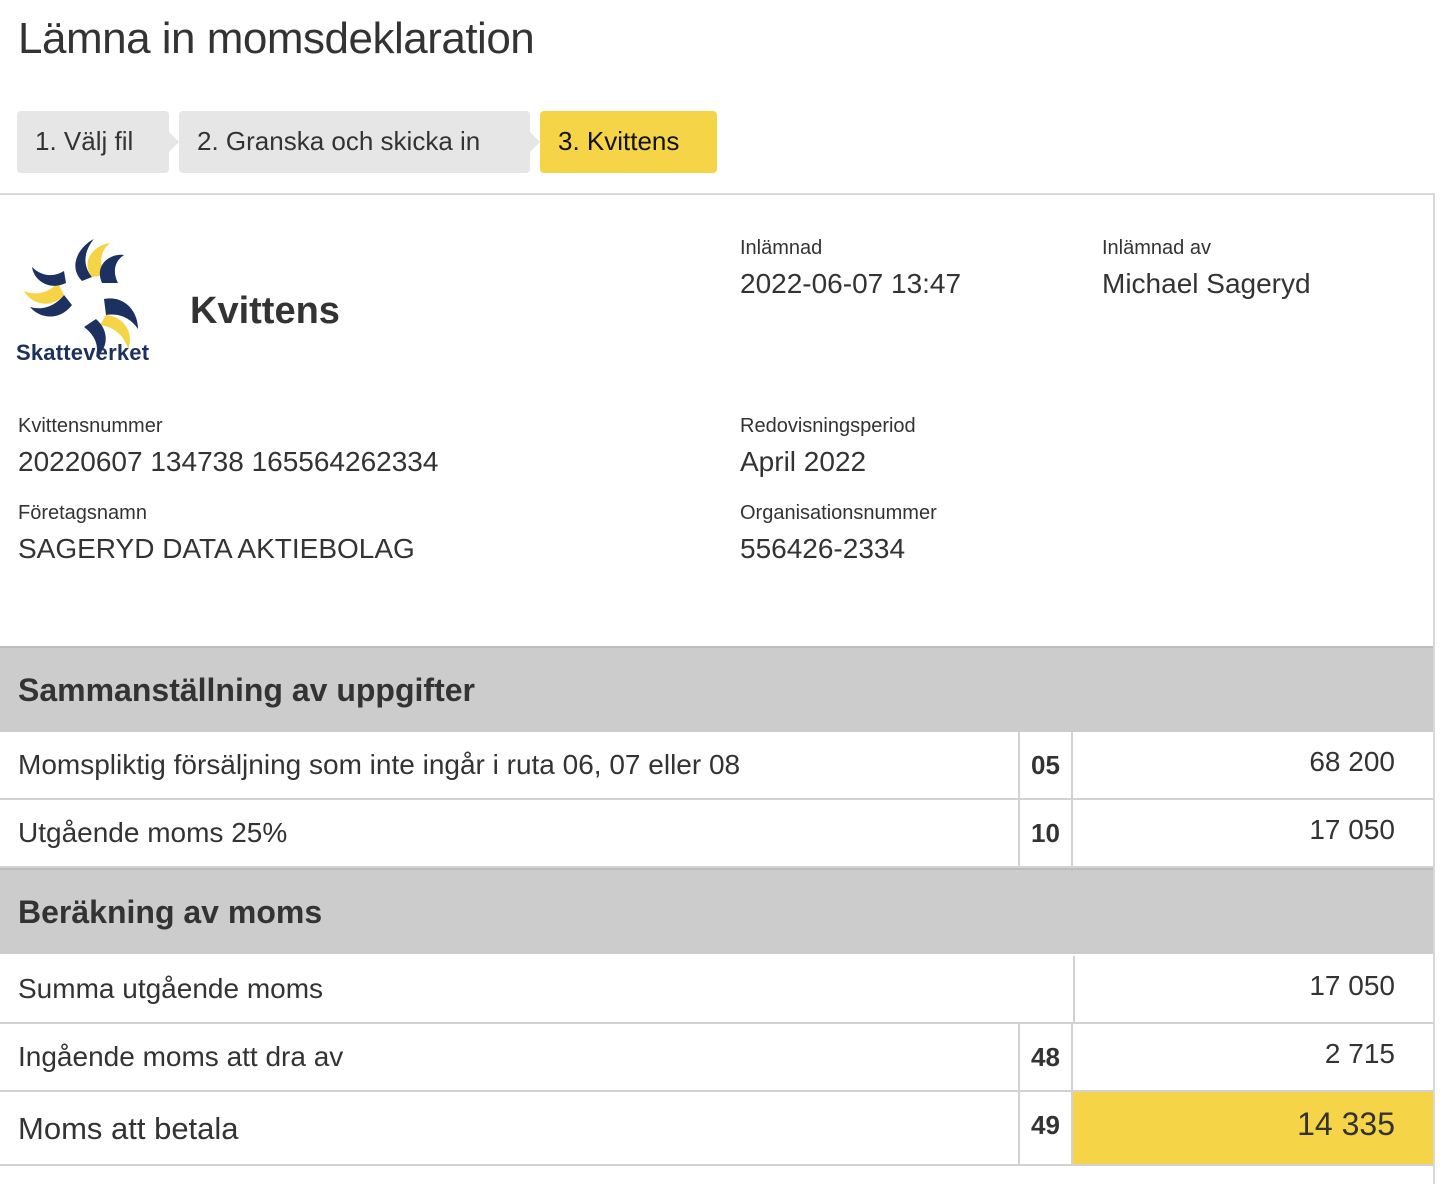 The width and height of the screenshot is (1448, 1184). Describe the element at coordinates (828, 426) in the screenshot. I see `period-label: Redovisningsperiod` at that location.